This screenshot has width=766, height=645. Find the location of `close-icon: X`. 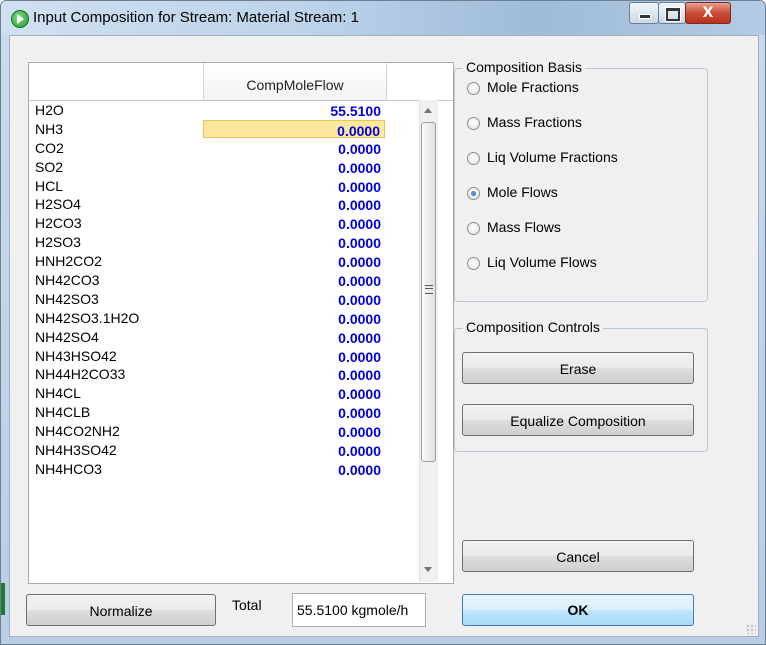

close-icon: X is located at coordinates (708, 13).